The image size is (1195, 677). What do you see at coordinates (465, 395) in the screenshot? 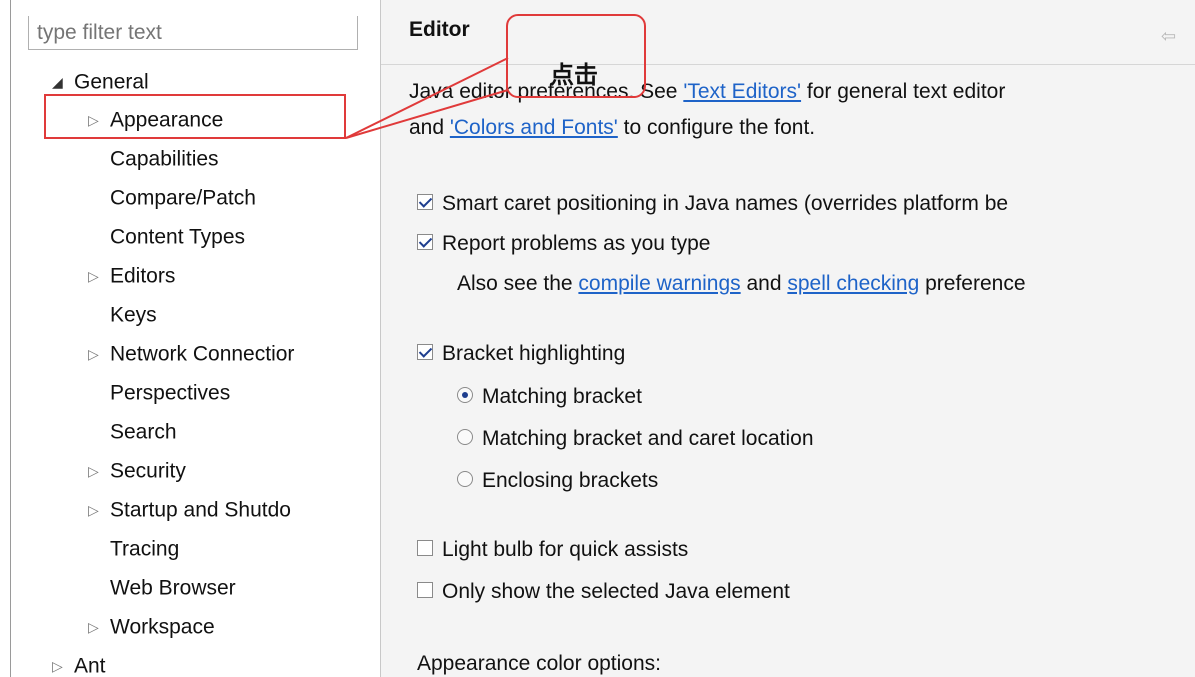
I see `matching-bracket-radio` at bounding box center [465, 395].